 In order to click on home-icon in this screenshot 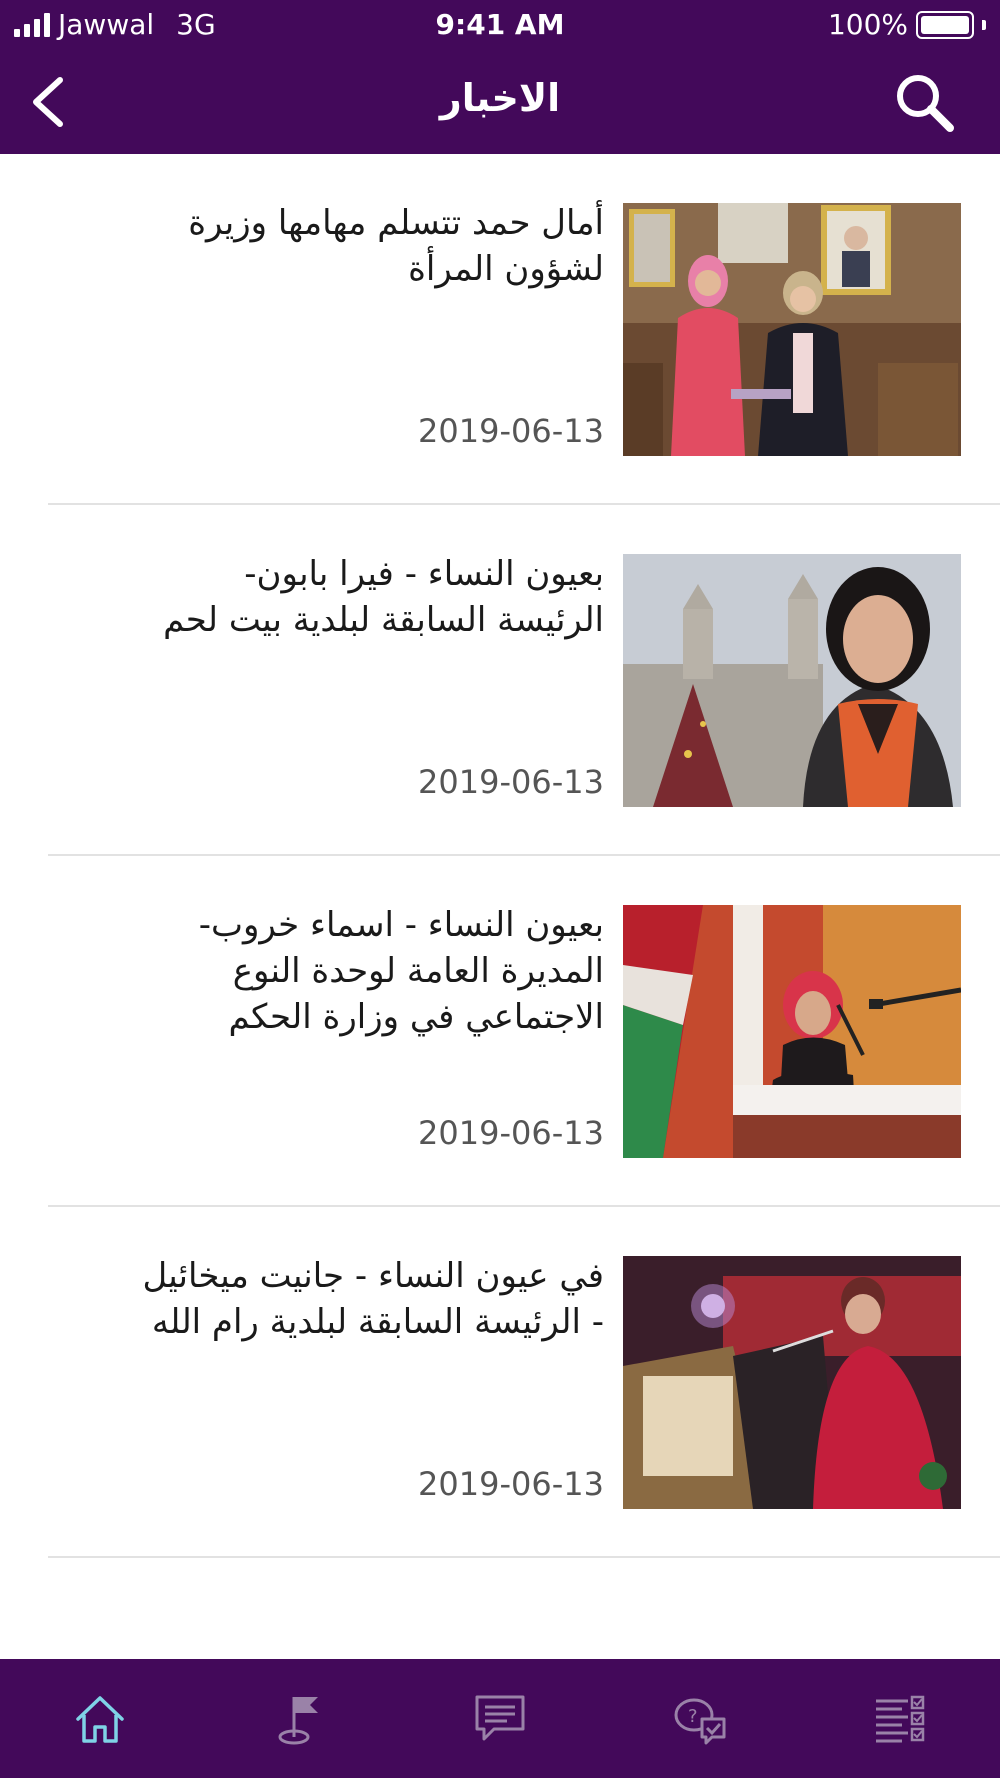, I will do `click(100, 1719)`.